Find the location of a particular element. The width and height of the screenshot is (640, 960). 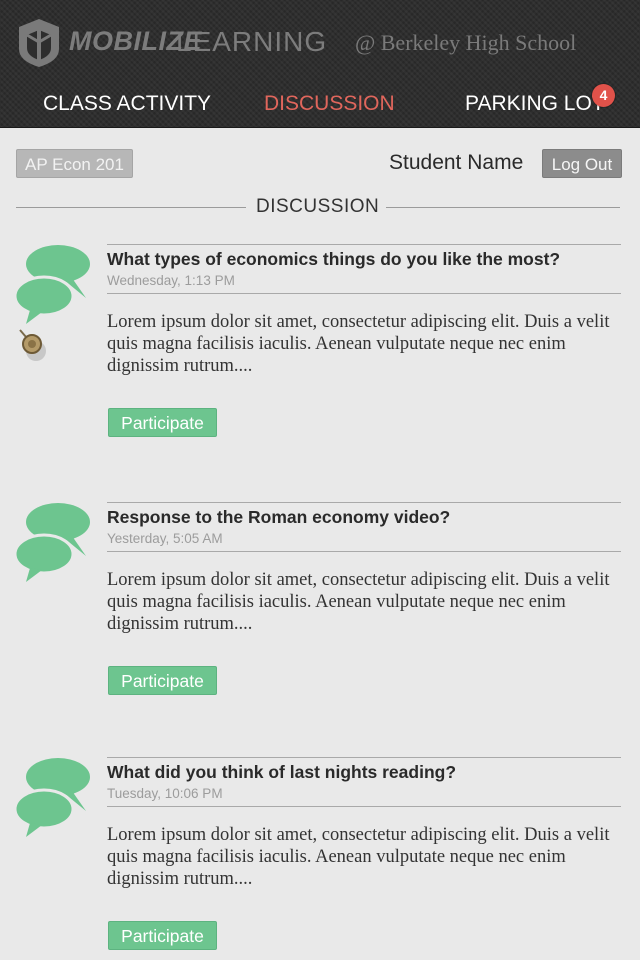

pushpin-icon is located at coordinates (32, 345).